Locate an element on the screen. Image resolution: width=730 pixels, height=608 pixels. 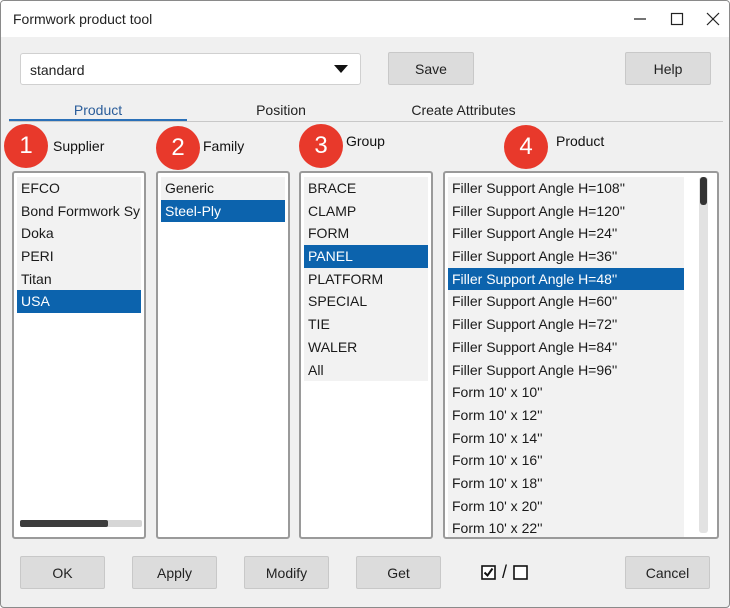
close-button is located at coordinates (713, 19).